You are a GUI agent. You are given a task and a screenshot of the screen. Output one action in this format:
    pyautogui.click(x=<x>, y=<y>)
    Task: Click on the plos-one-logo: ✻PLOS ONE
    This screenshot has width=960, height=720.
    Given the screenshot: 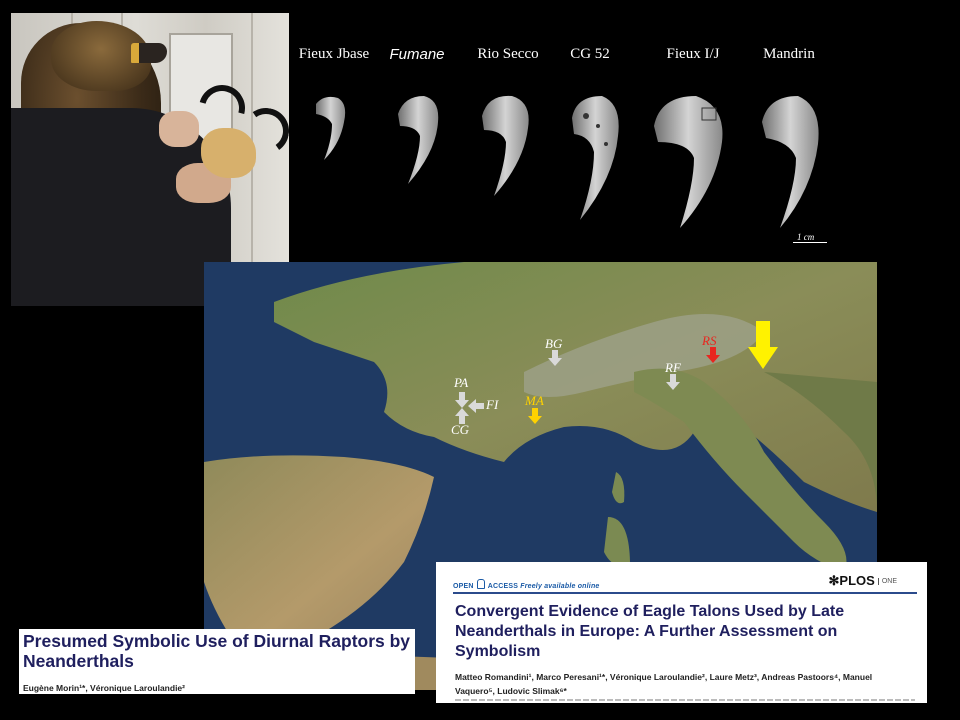 What is the action you would take?
    pyautogui.click(x=863, y=581)
    